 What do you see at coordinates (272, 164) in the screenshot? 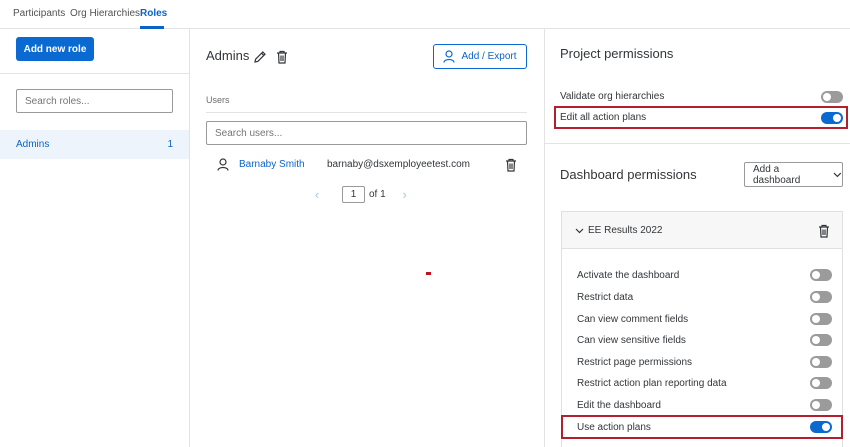
I see `user-name-link: Barnaby Smith` at bounding box center [272, 164].